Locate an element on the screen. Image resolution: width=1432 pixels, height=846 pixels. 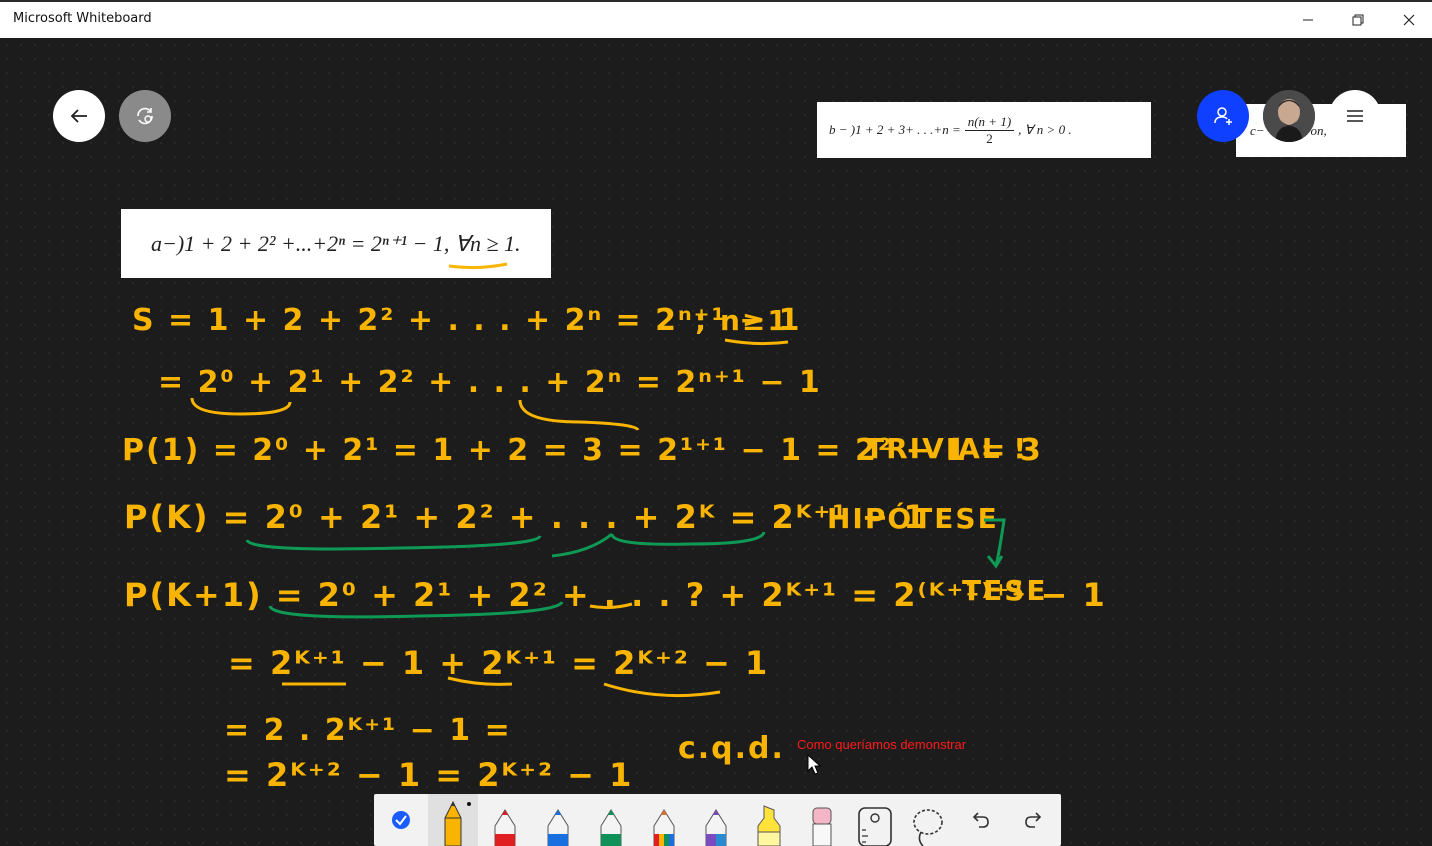
checkmark-icon is located at coordinates (401, 820).